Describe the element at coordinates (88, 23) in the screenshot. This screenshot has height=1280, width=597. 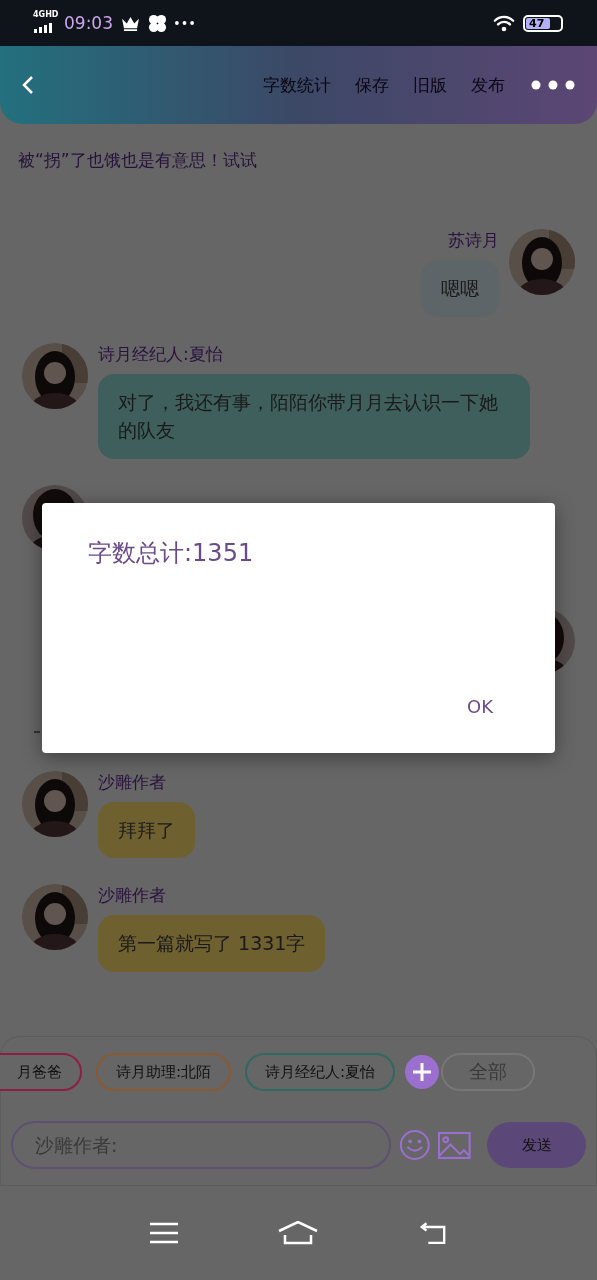
I see `clock-time: 09:03` at that location.